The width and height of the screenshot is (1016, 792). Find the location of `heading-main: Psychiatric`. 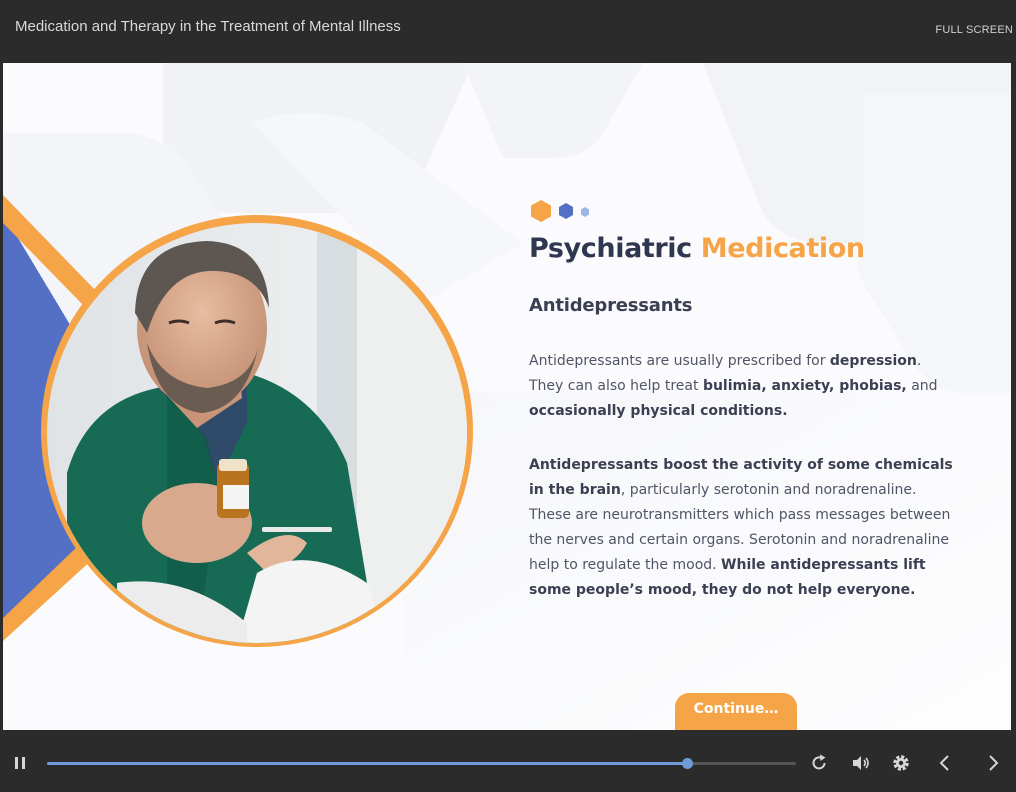

heading-main: Psychiatric is located at coordinates (610, 248).